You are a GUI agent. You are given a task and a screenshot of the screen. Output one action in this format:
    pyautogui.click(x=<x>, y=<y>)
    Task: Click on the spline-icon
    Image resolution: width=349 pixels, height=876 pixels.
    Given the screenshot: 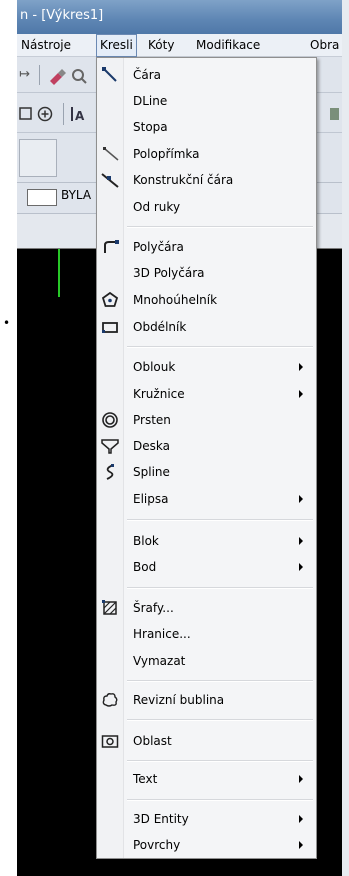 What is the action you would take?
    pyautogui.click(x=110, y=472)
    